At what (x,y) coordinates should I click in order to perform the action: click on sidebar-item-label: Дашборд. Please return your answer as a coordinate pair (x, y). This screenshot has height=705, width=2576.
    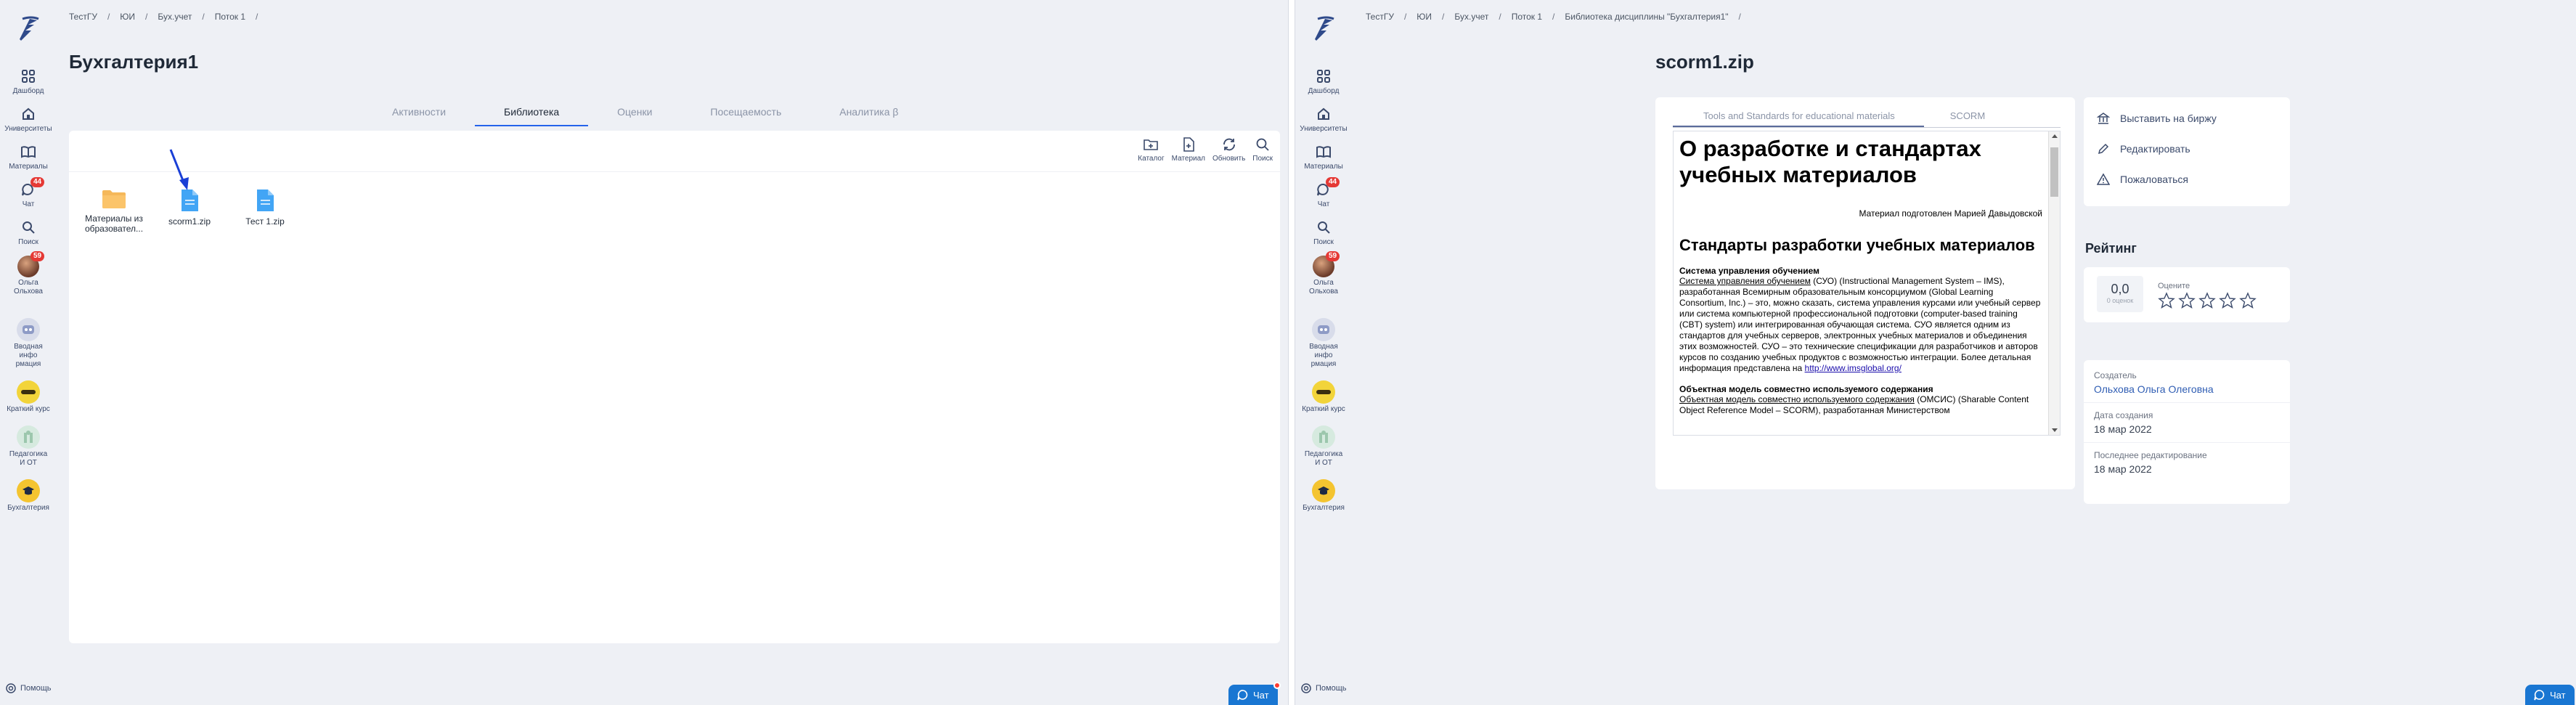
    Looking at the image, I should click on (28, 91).